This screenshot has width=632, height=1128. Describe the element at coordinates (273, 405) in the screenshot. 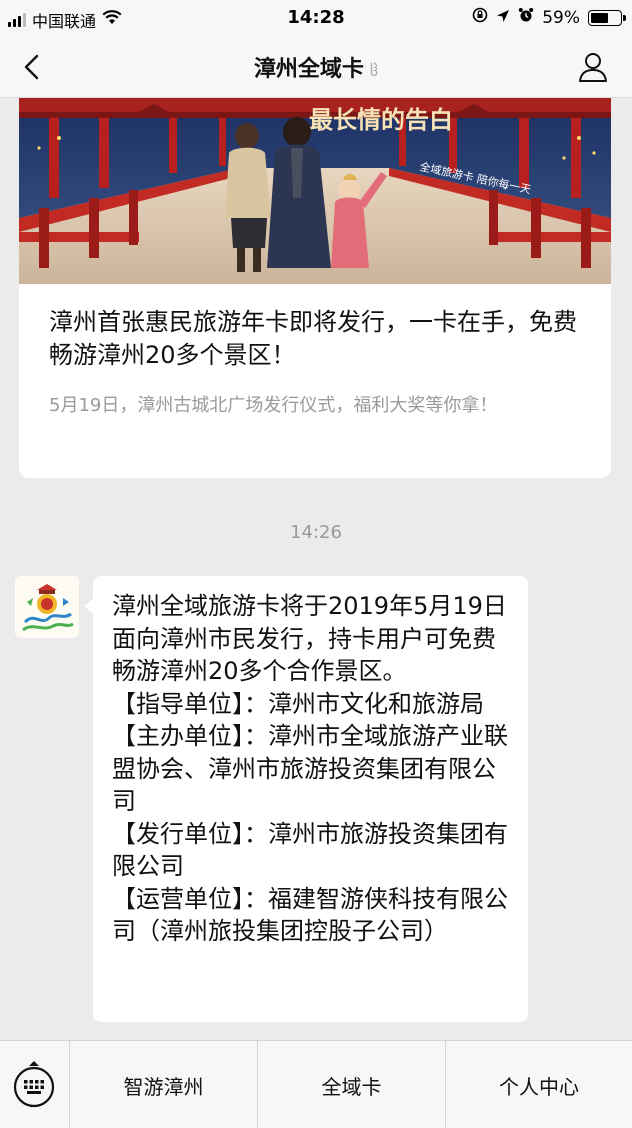

I see `article-description: 5月19日，漳州古城北广场发行仪式，福利大奖等你拿！` at that location.